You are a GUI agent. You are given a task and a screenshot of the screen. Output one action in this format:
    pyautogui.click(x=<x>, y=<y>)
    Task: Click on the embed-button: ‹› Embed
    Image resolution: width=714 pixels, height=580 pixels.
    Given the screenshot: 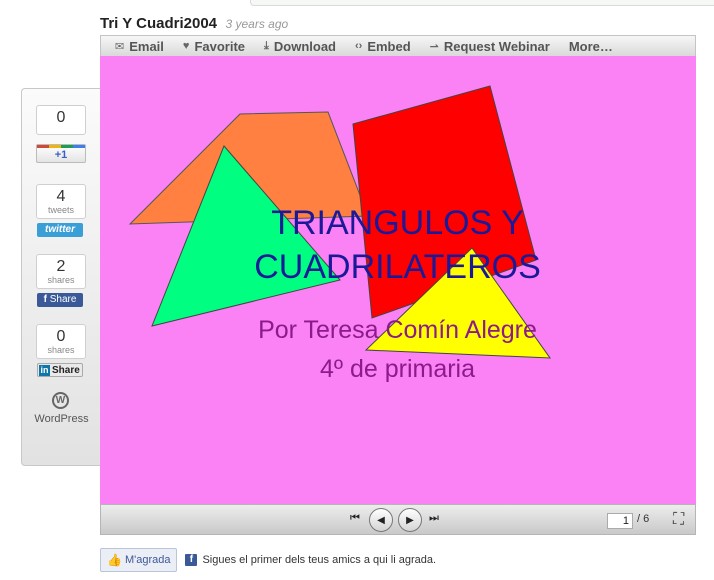 What is the action you would take?
    pyautogui.click(x=383, y=46)
    